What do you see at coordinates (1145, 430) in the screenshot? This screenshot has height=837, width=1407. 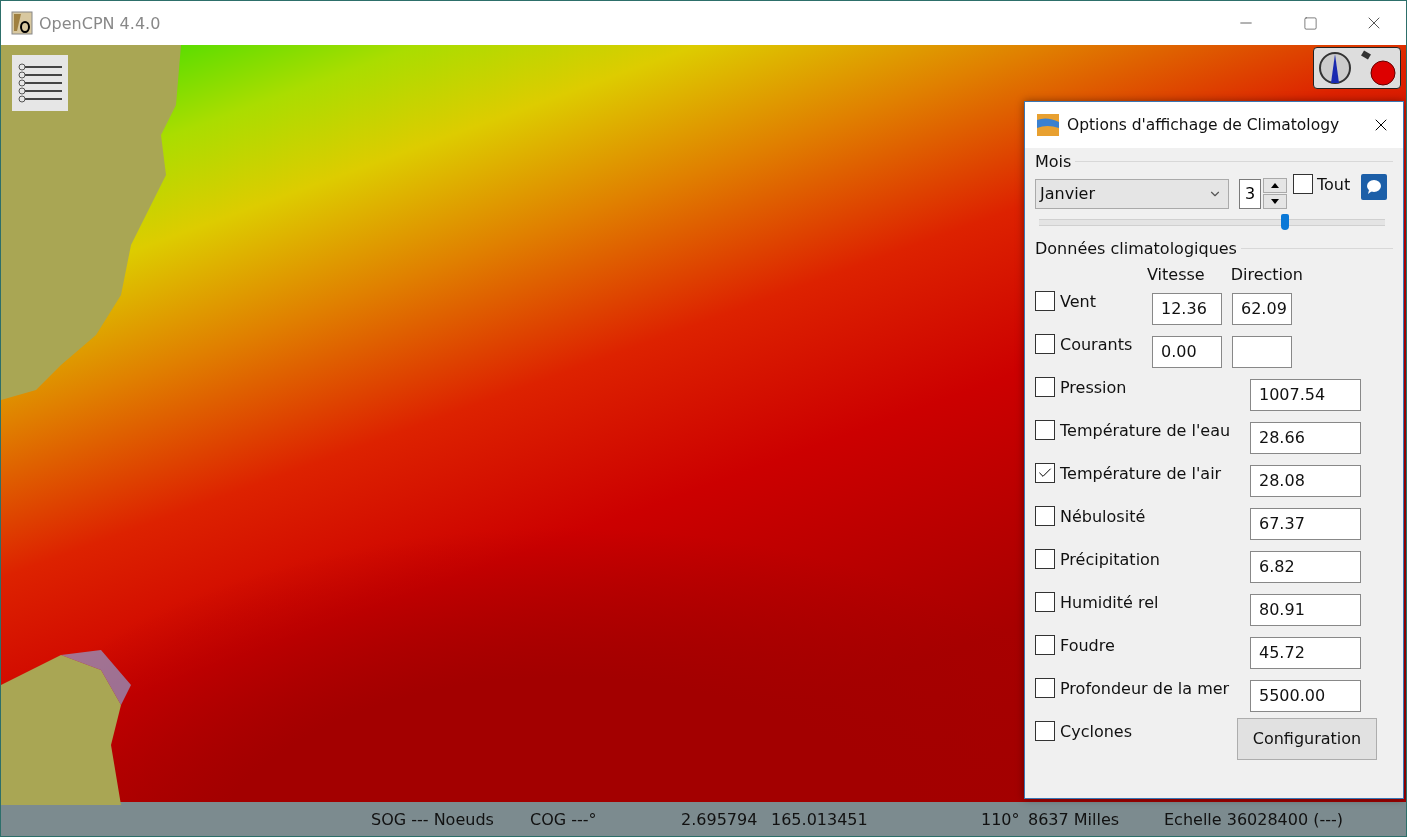 I see `checkbox-label: Température de l'eau` at bounding box center [1145, 430].